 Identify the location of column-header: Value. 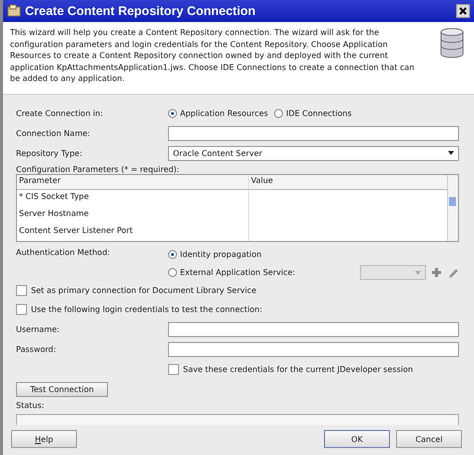
(348, 182).